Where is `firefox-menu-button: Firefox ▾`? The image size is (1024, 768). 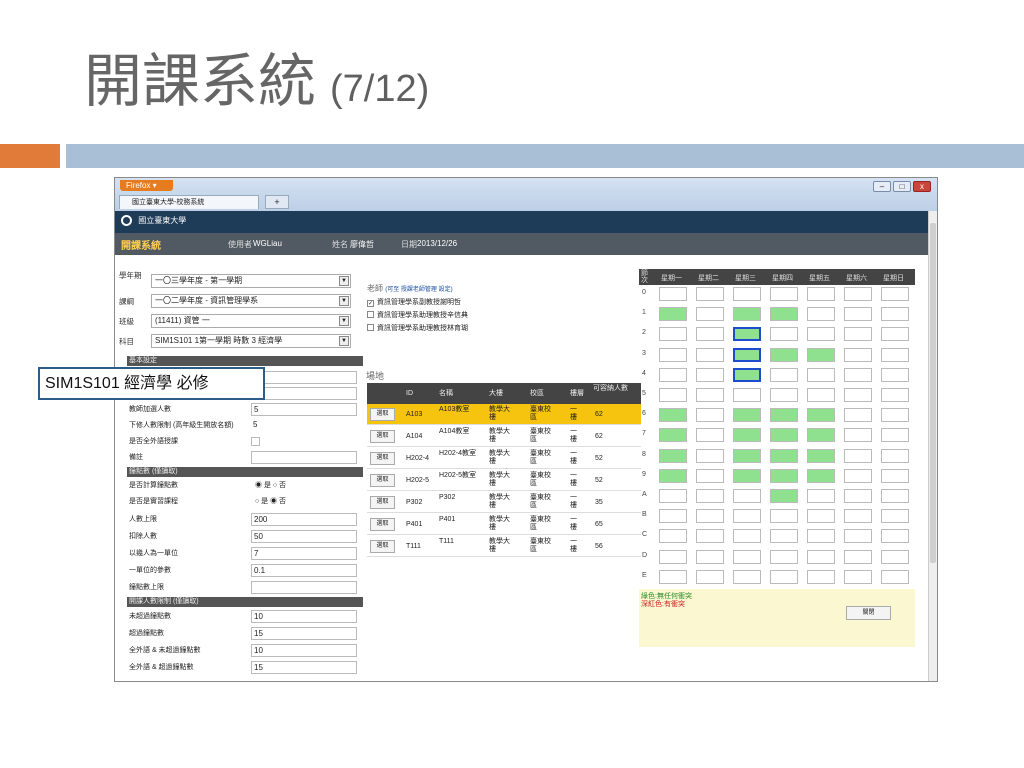 firefox-menu-button: Firefox ▾ is located at coordinates (146, 185).